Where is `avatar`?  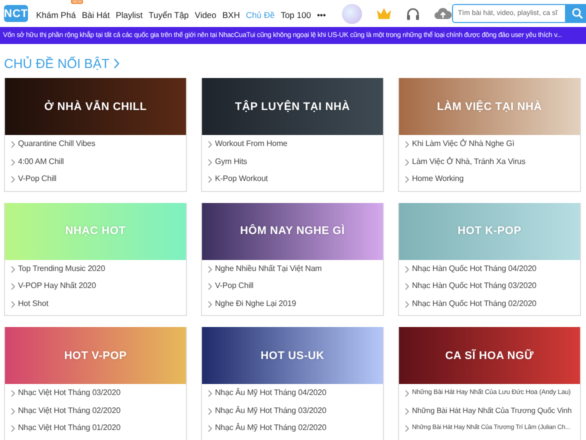
avatar is located at coordinates (352, 14).